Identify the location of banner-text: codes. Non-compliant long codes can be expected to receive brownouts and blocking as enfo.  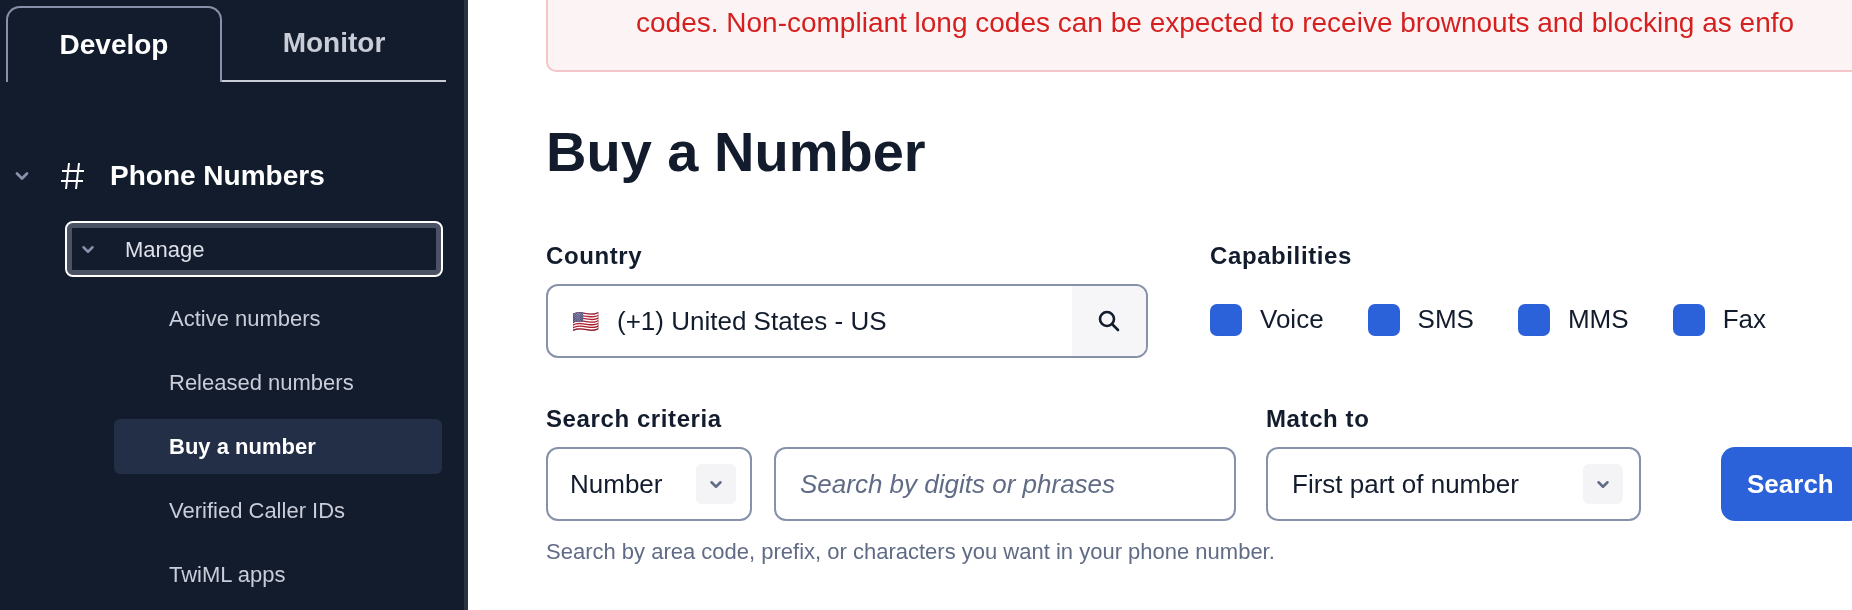
(1215, 22).